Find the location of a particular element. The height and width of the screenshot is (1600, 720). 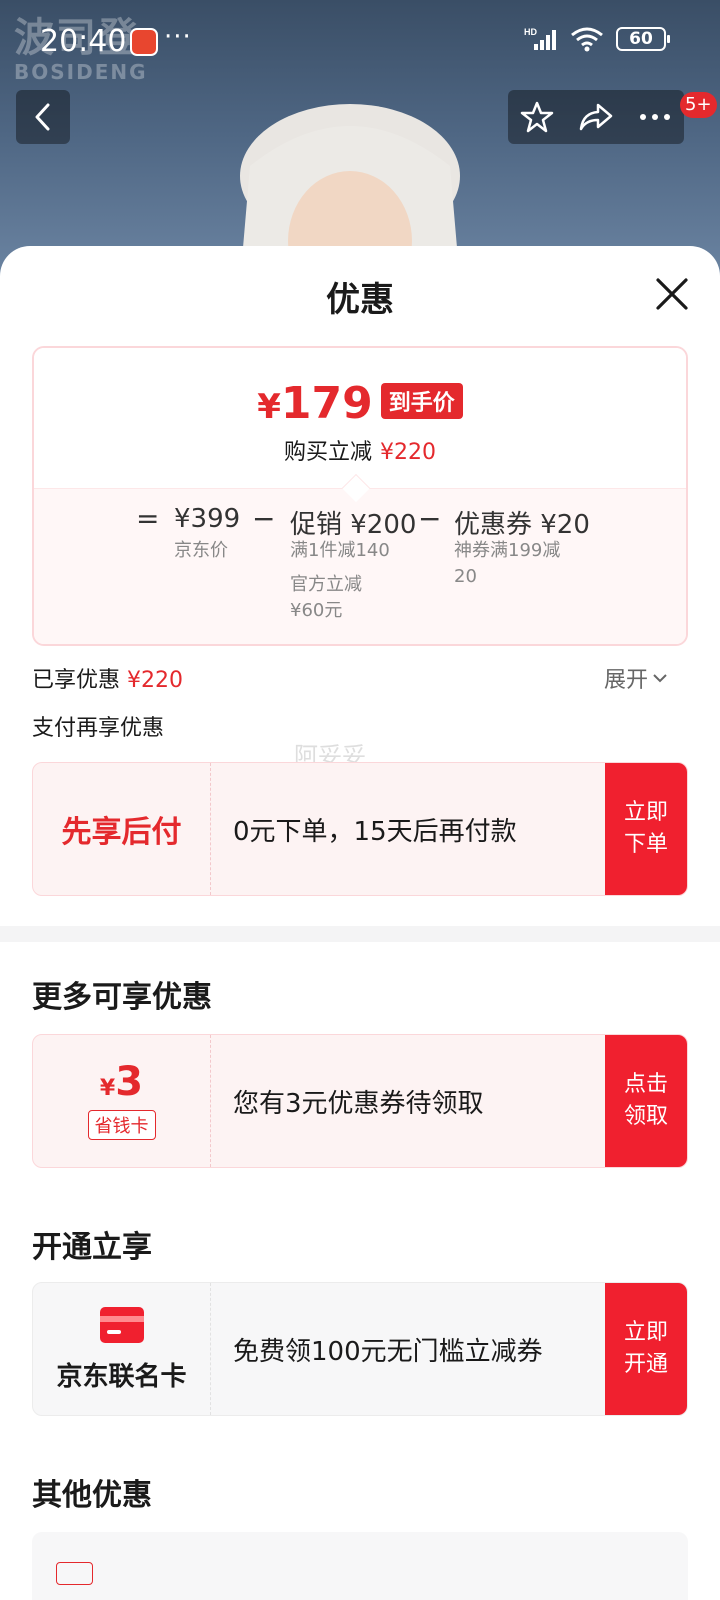

promo-sub-1: 满1件减140 is located at coordinates (340, 550).